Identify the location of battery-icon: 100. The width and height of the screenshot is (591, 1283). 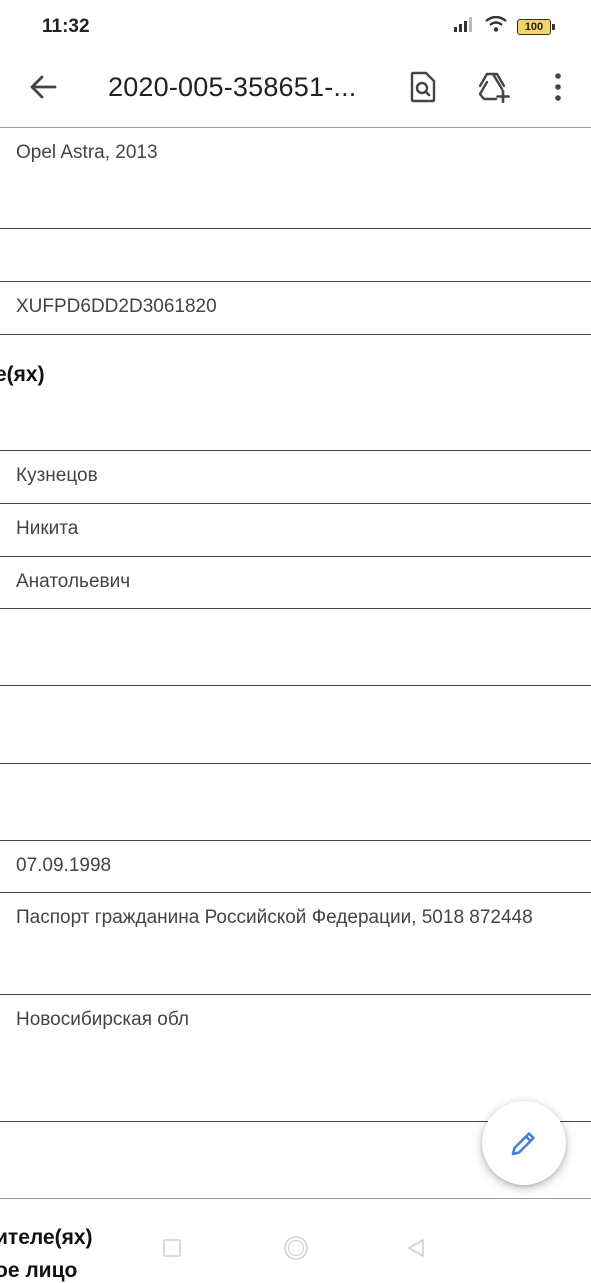
(536, 26).